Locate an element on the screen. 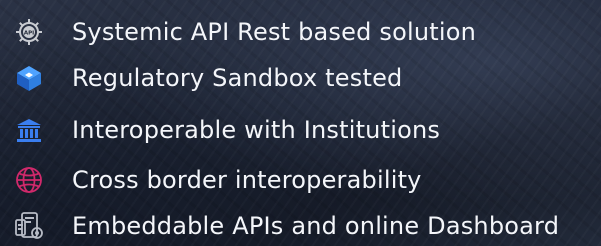 The height and width of the screenshot is (246, 601). api-gear-icon: API is located at coordinates (29, 32).